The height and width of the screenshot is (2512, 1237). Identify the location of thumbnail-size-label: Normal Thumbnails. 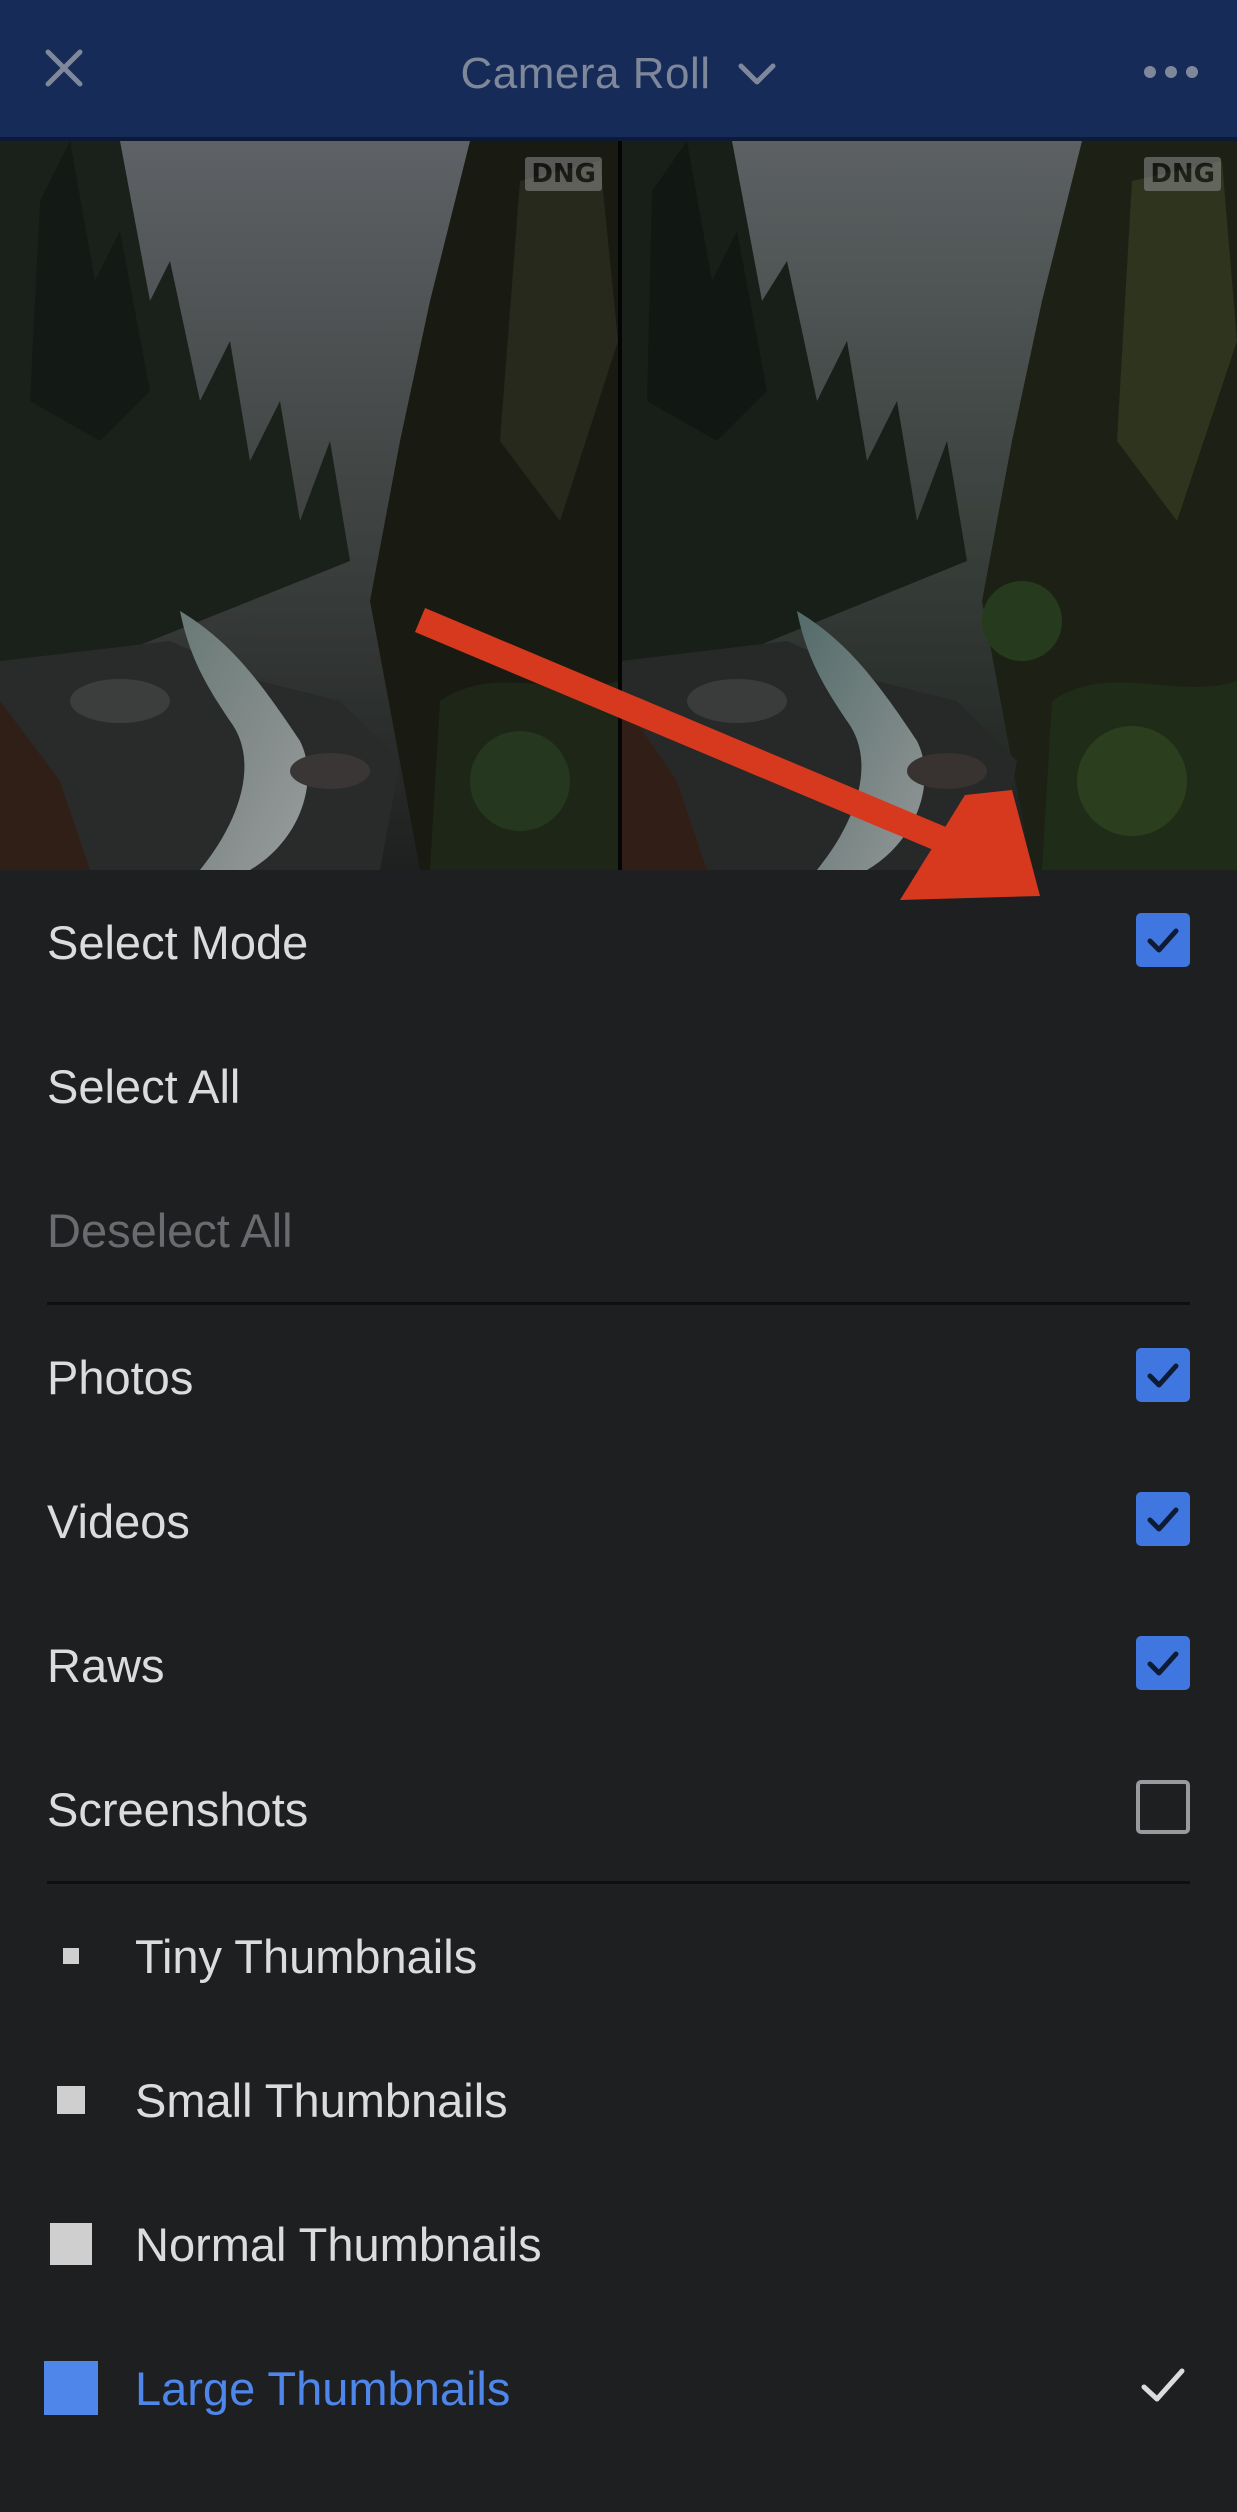
(338, 2244).